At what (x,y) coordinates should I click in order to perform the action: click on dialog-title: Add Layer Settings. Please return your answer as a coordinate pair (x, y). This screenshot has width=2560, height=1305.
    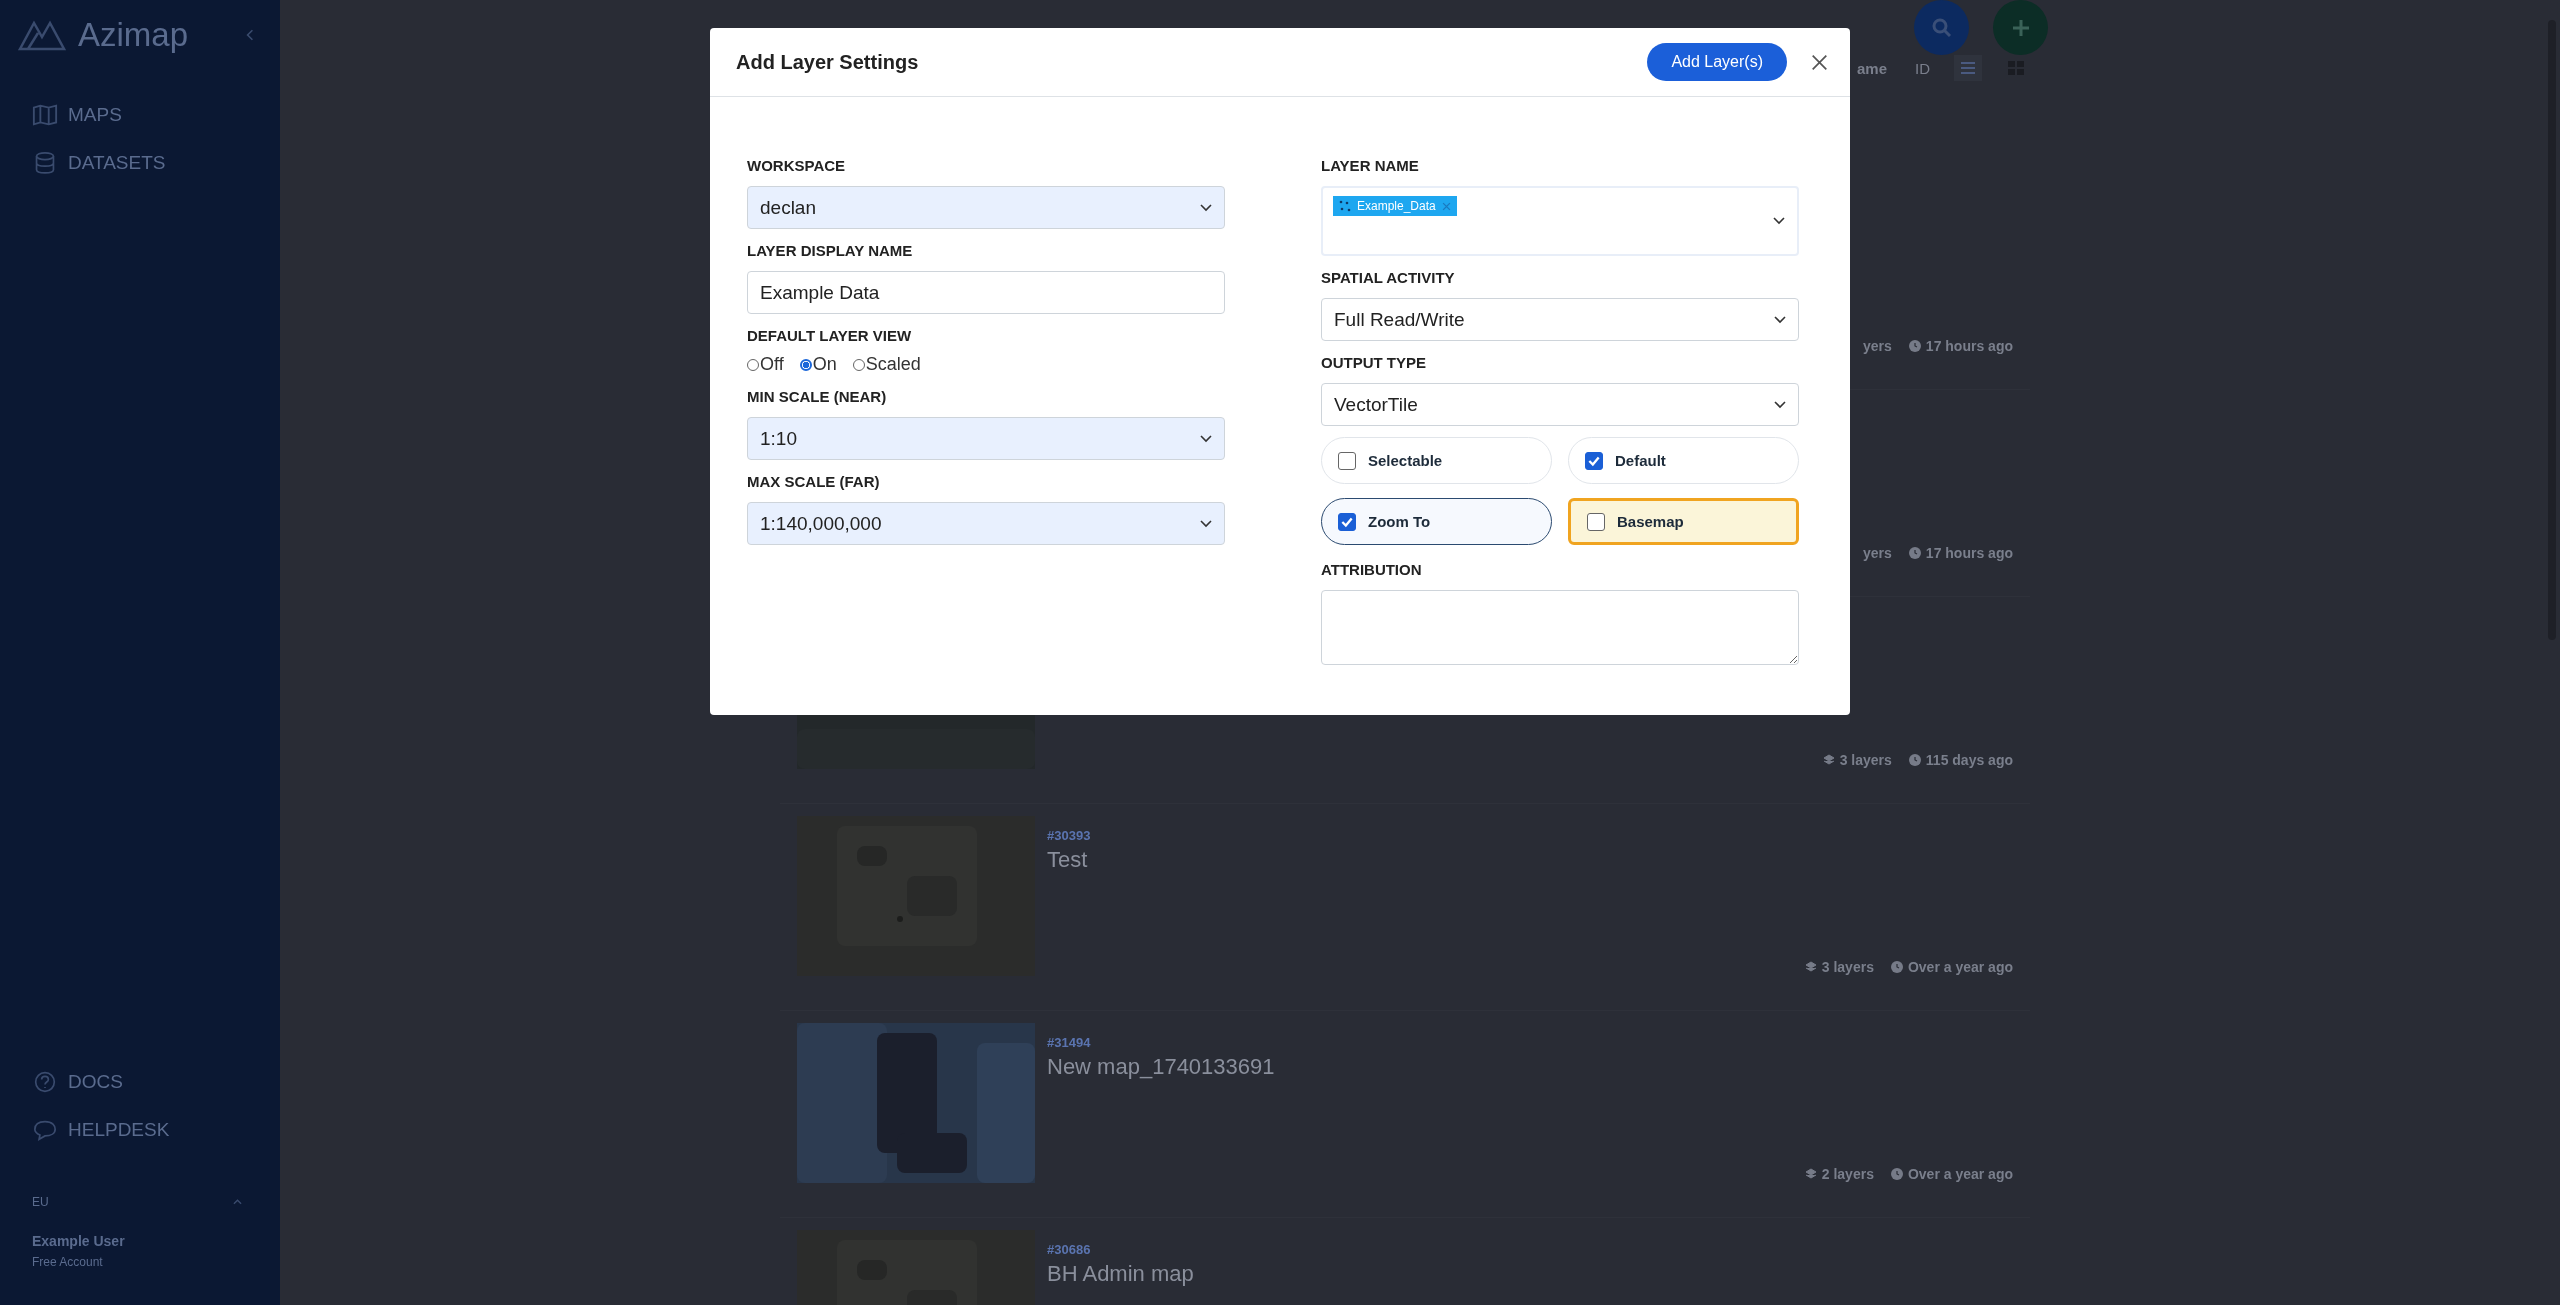
    Looking at the image, I should click on (828, 62).